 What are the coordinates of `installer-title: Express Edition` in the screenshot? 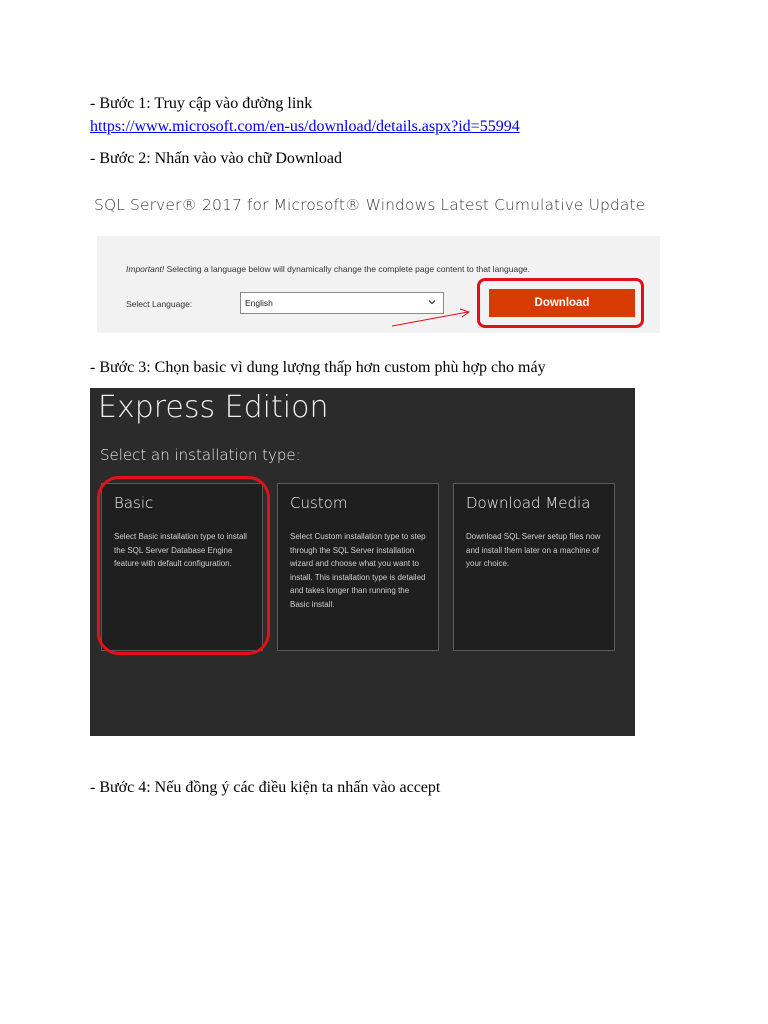 It's located at (213, 407).